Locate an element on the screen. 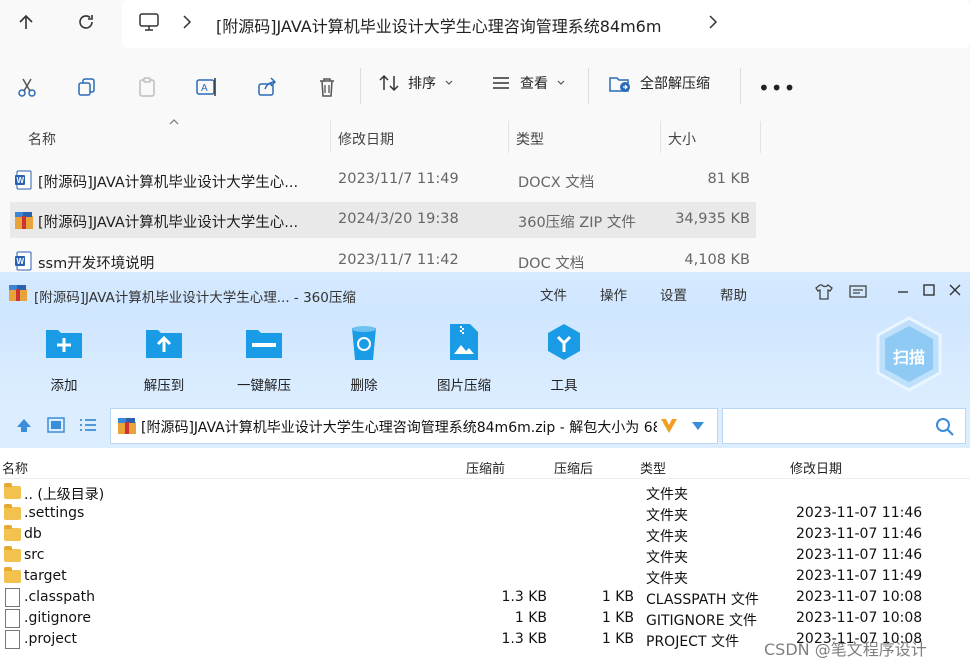  paste-icon is located at coordinates (147, 87).